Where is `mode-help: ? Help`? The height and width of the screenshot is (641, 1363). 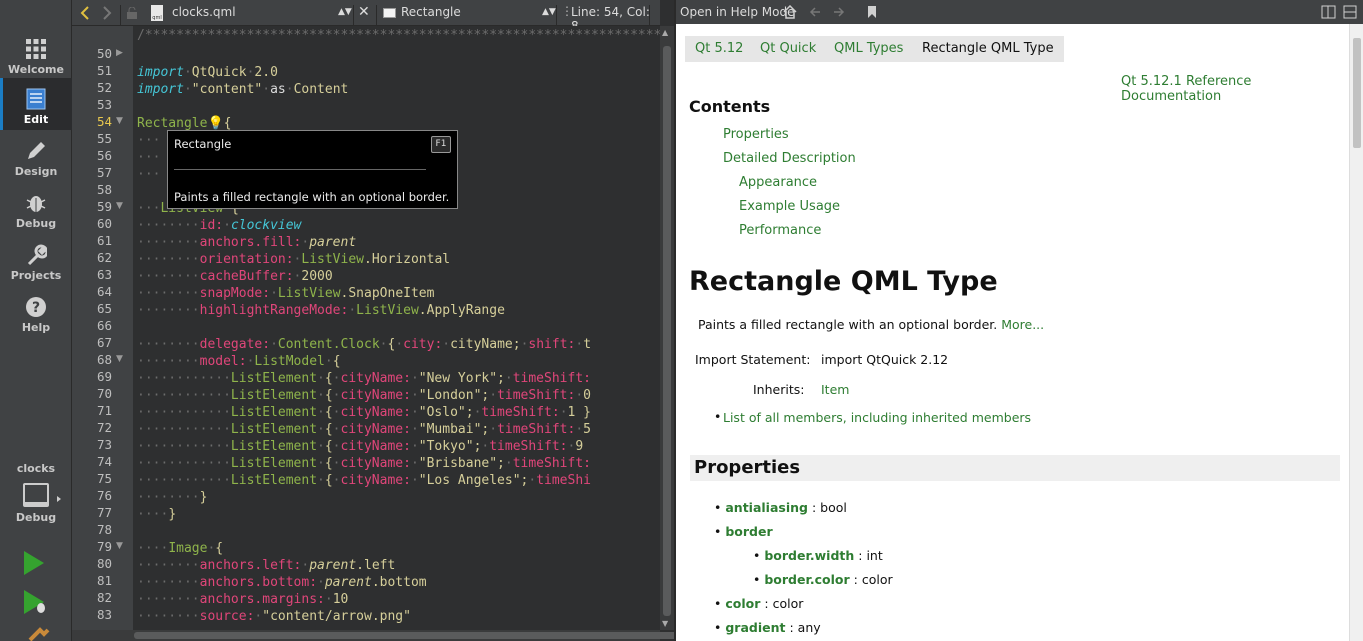 mode-help: ? Help is located at coordinates (36, 312).